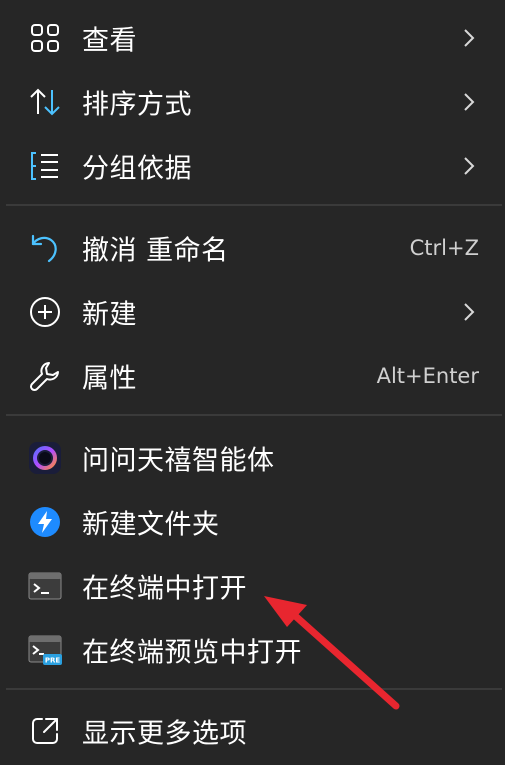  I want to click on annotation-arrow, so click(332, 653).